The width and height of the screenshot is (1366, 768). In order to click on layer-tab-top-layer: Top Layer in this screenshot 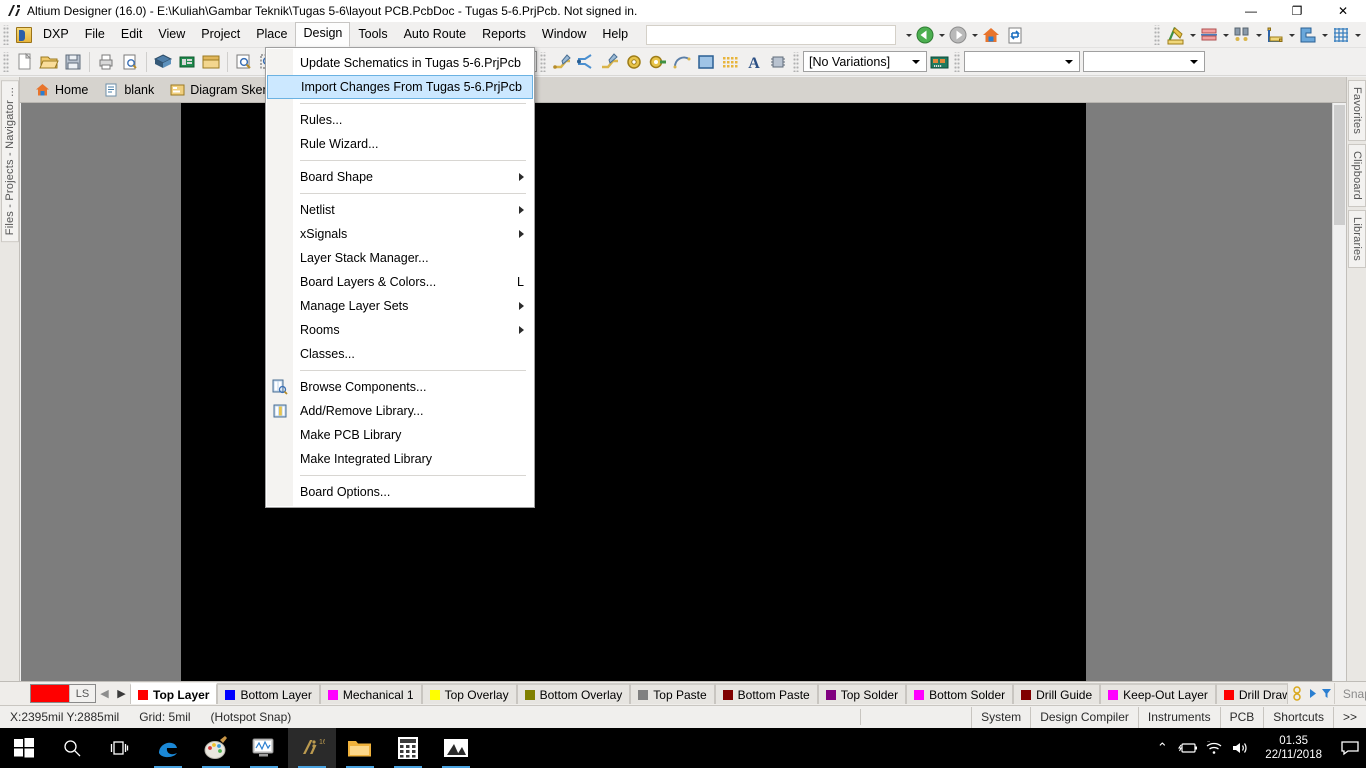, I will do `click(174, 693)`.